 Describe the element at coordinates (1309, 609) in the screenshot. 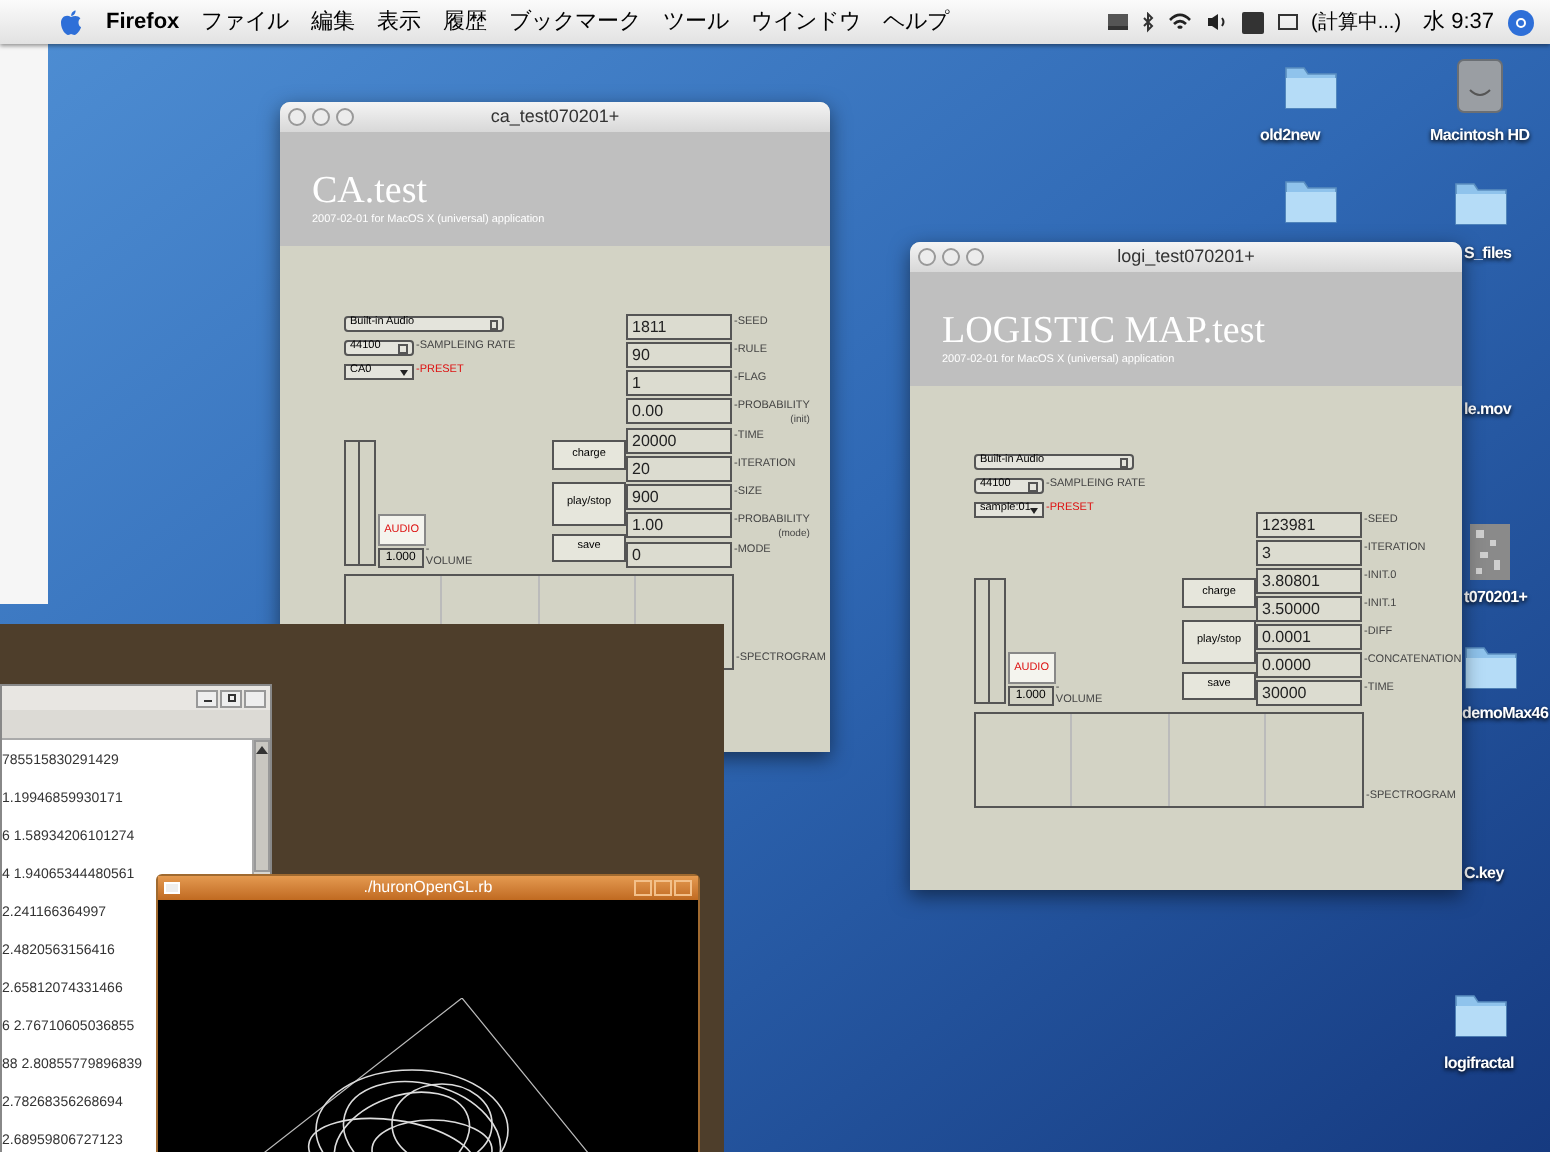

I see `value-field: 3.50000` at that location.